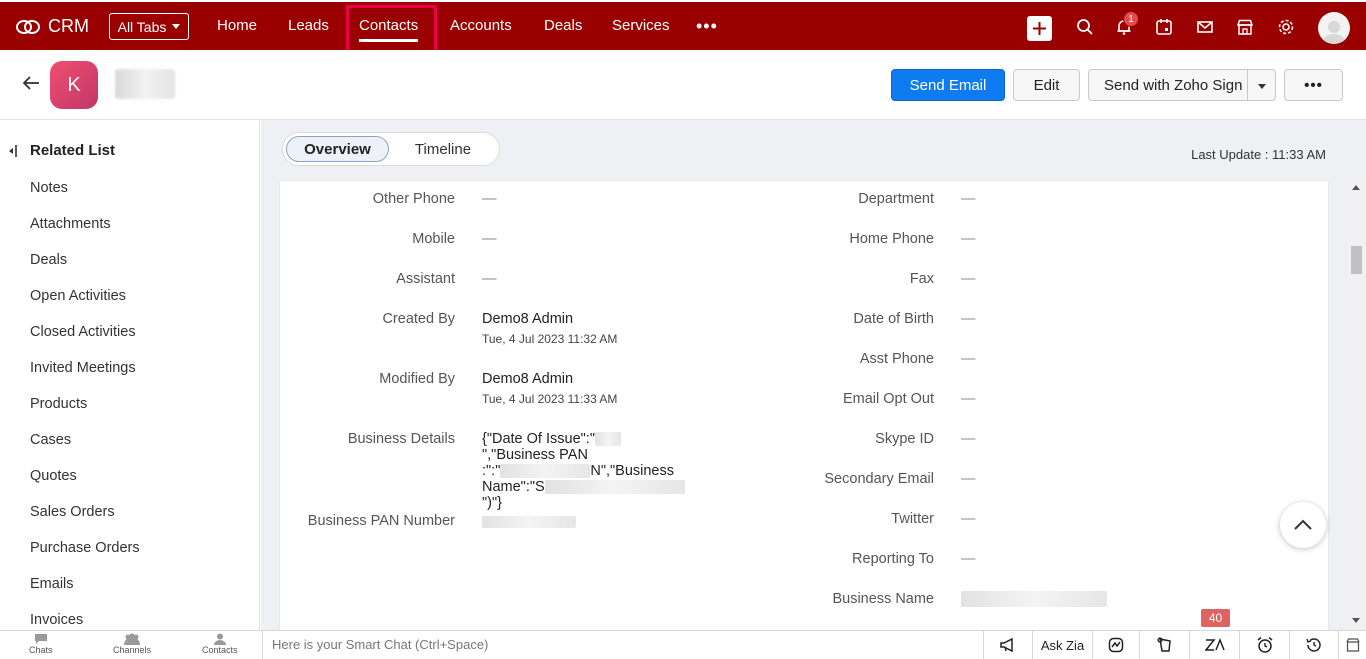 The image size is (1366, 659). Describe the element at coordinates (70, 224) in the screenshot. I see `sidebar-item-attachments: Attachments` at that location.